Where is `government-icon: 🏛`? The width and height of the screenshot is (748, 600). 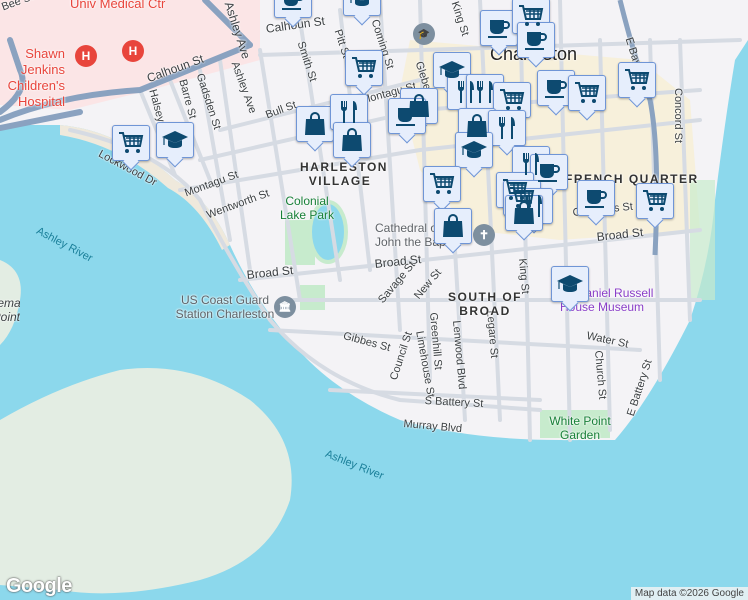
government-icon: 🏛 is located at coordinates (285, 307).